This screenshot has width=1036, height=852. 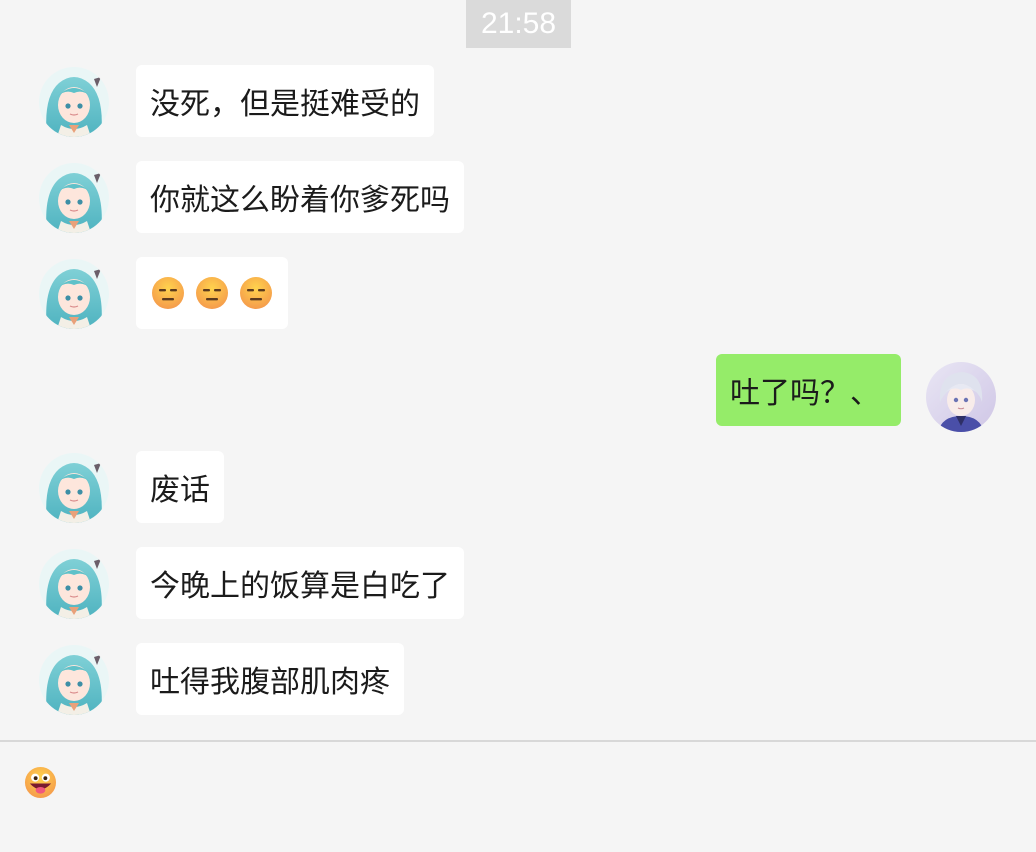 What do you see at coordinates (808, 390) in the screenshot?
I see `message-bubble-self: 吐了吗？、` at bounding box center [808, 390].